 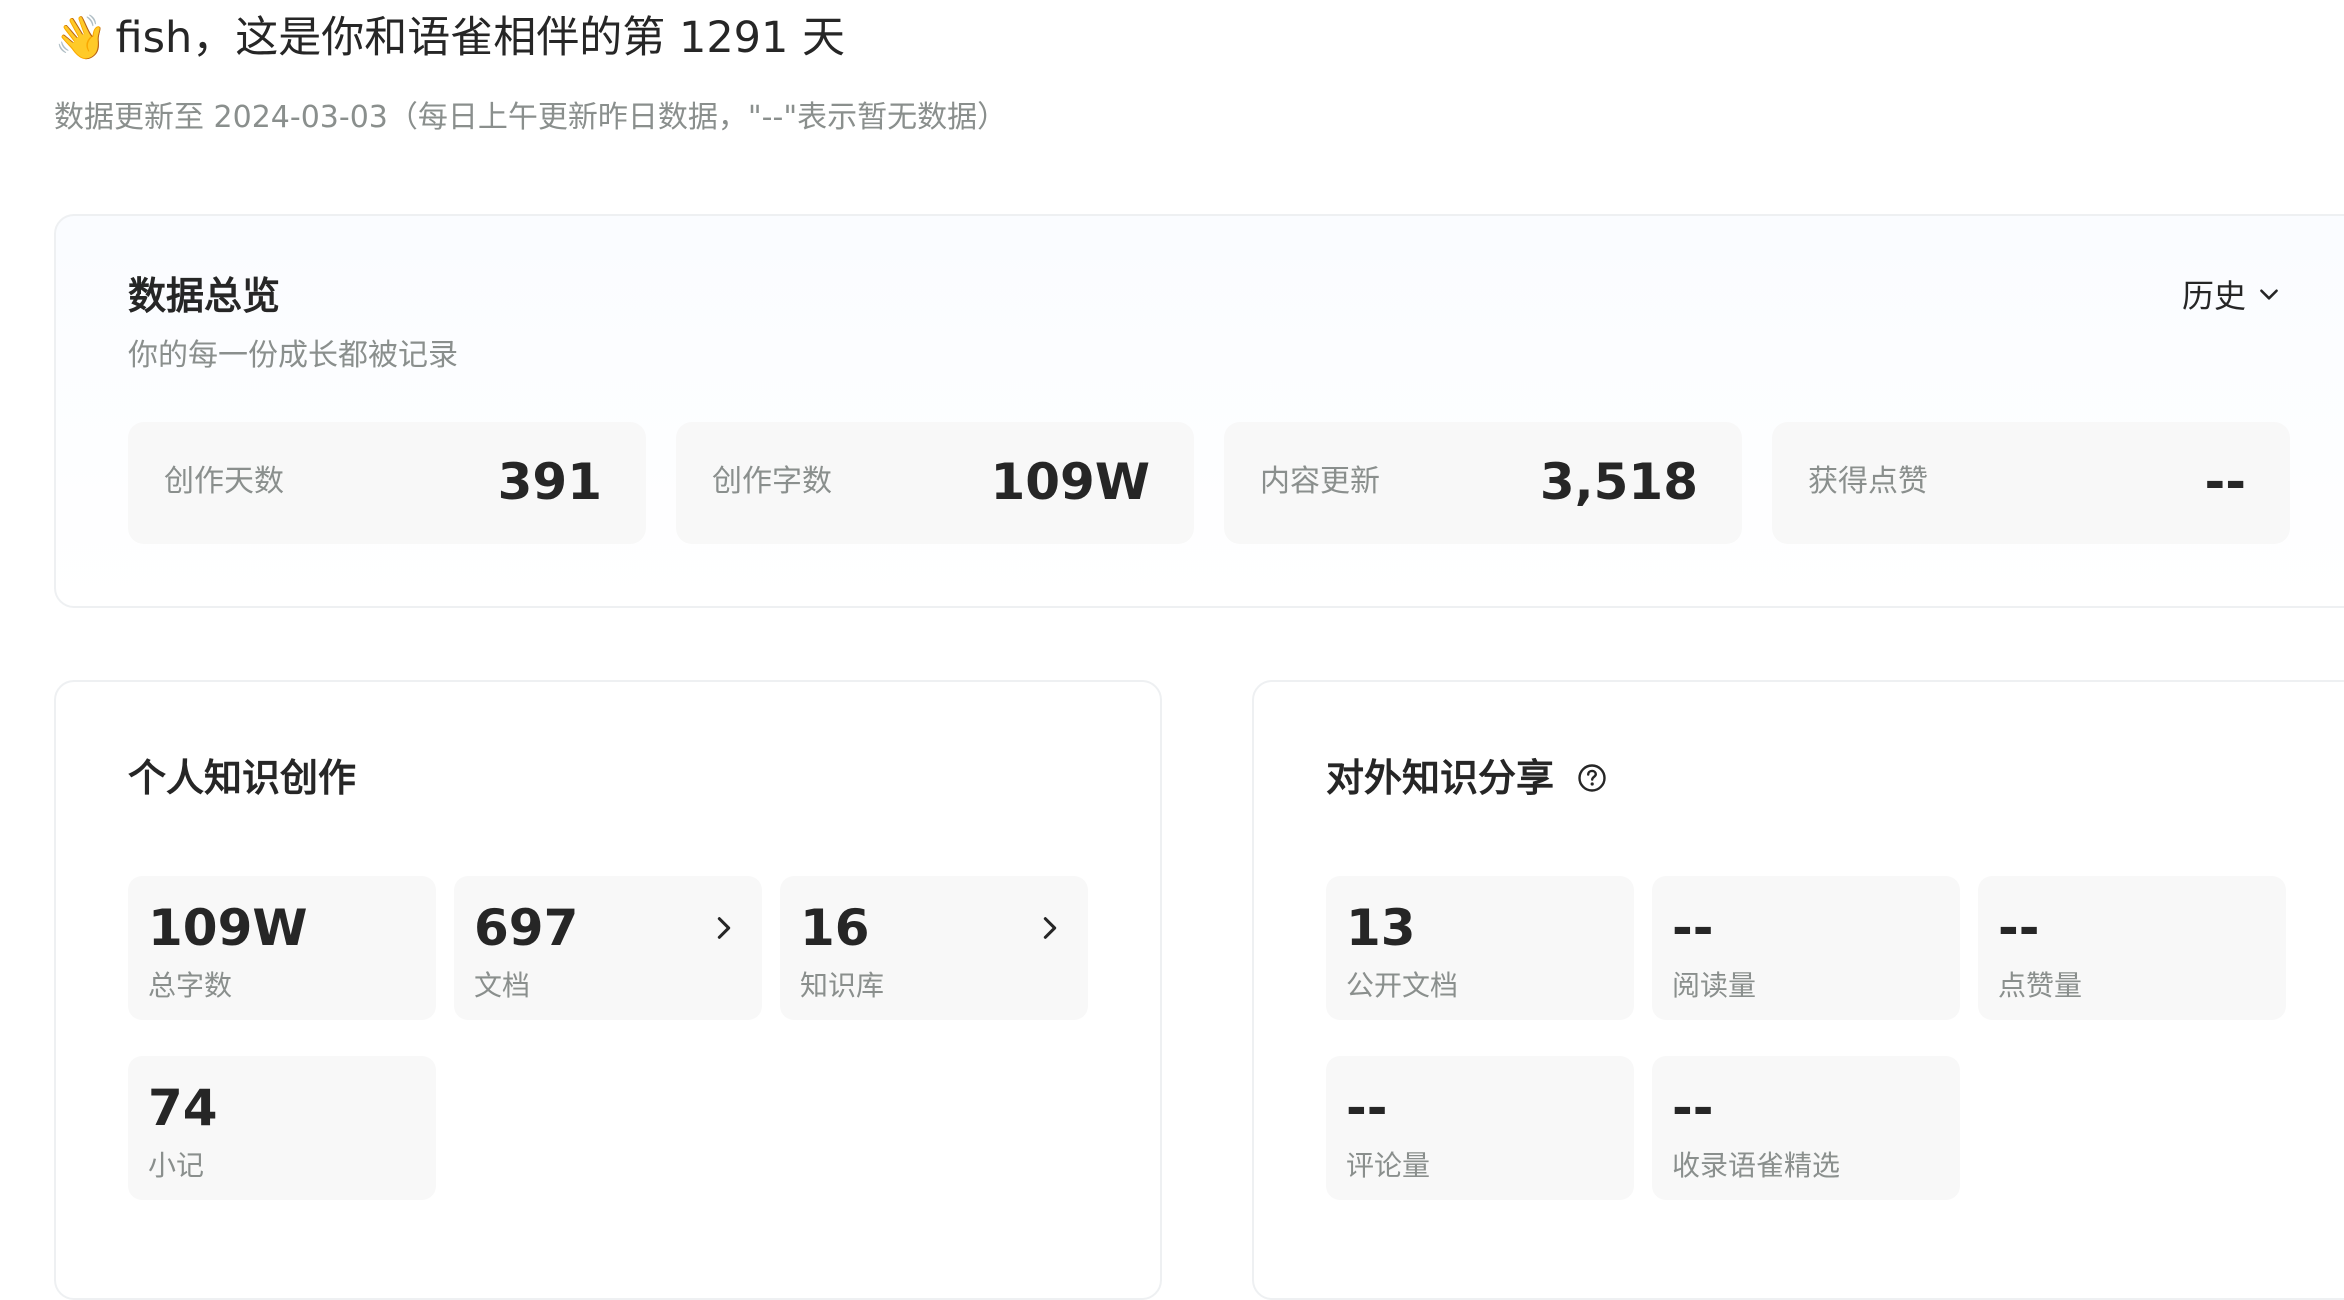 I want to click on panel-title-text: 对外知识分享, so click(x=1440, y=778).